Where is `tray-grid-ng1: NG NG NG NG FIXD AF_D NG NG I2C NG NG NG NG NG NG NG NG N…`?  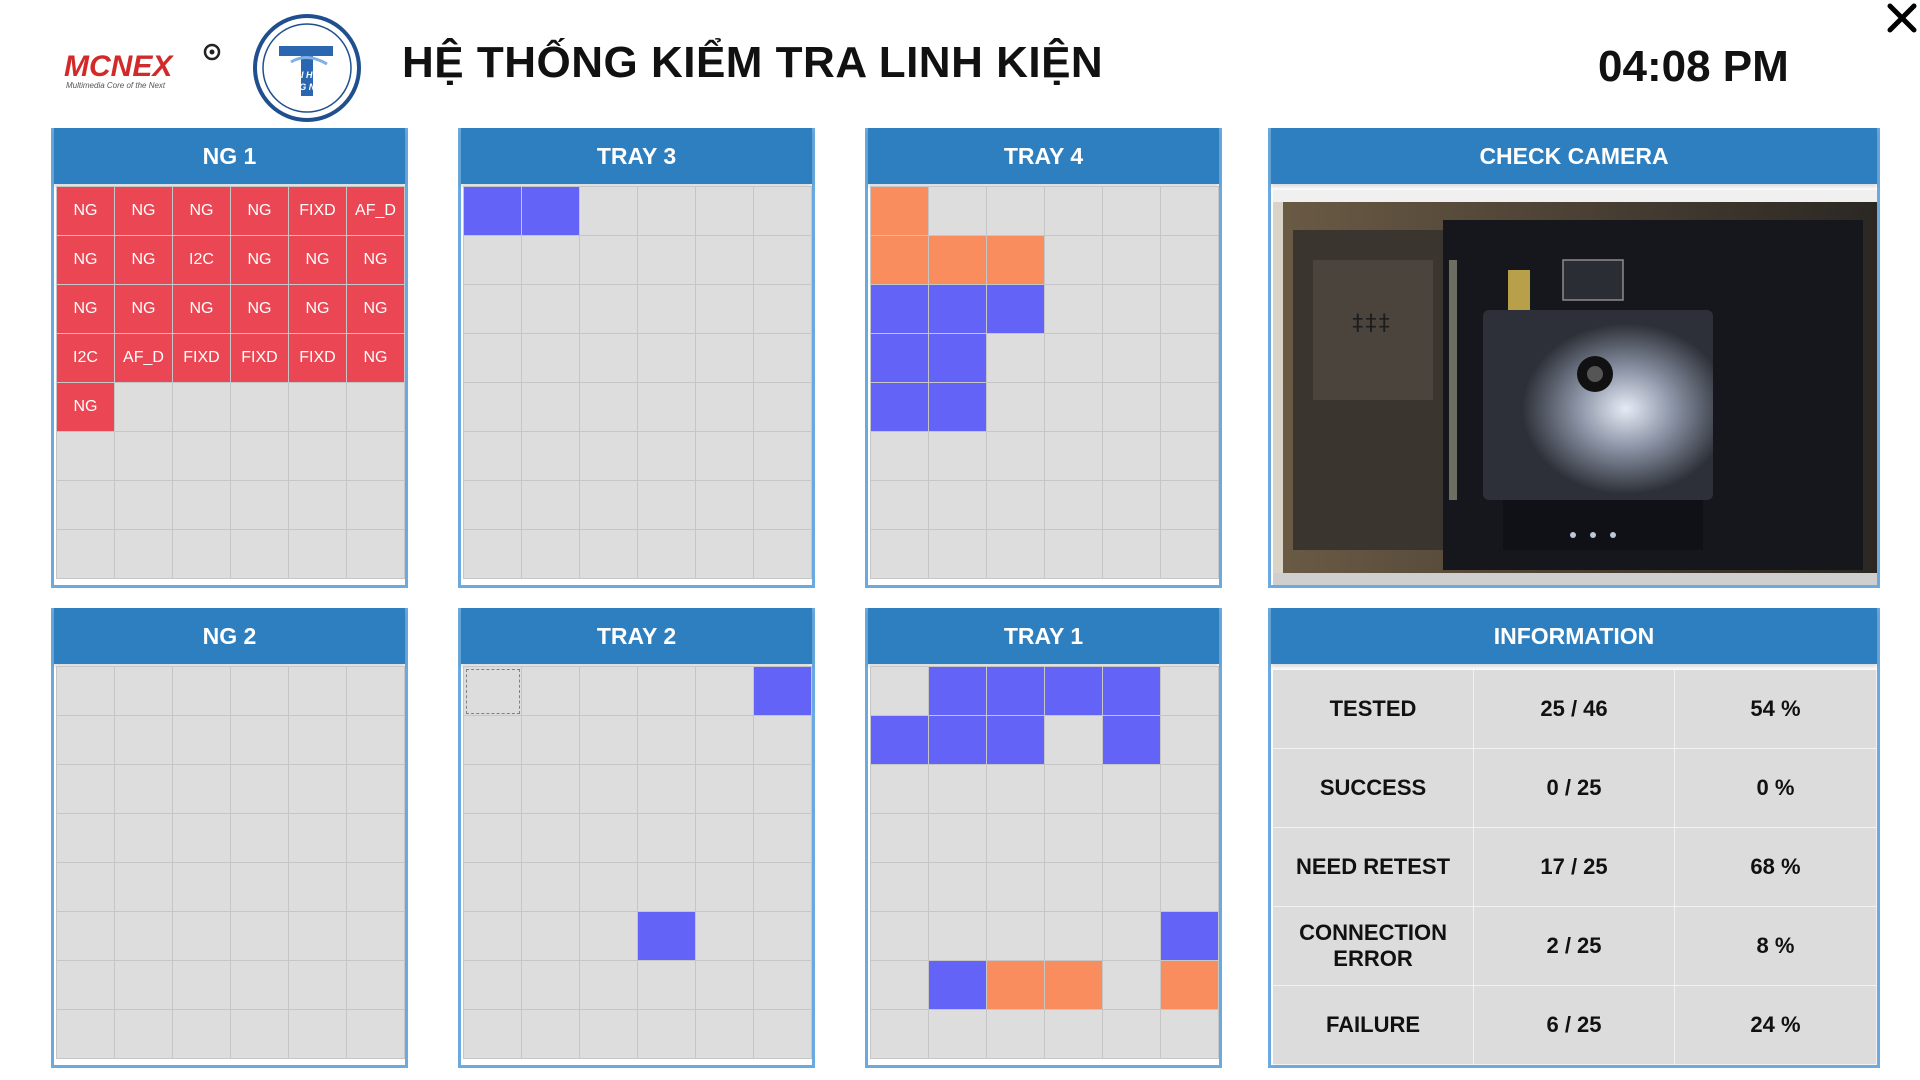 tray-grid-ng1: NG NG NG NG FIXD AF_D NG NG I2C NG NG NG NG NG NG NG NG N… is located at coordinates (230, 382).